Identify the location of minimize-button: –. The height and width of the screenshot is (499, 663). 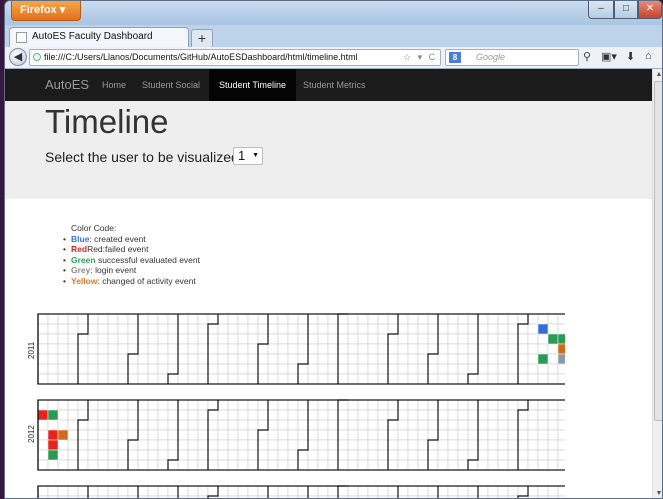
(601, 10).